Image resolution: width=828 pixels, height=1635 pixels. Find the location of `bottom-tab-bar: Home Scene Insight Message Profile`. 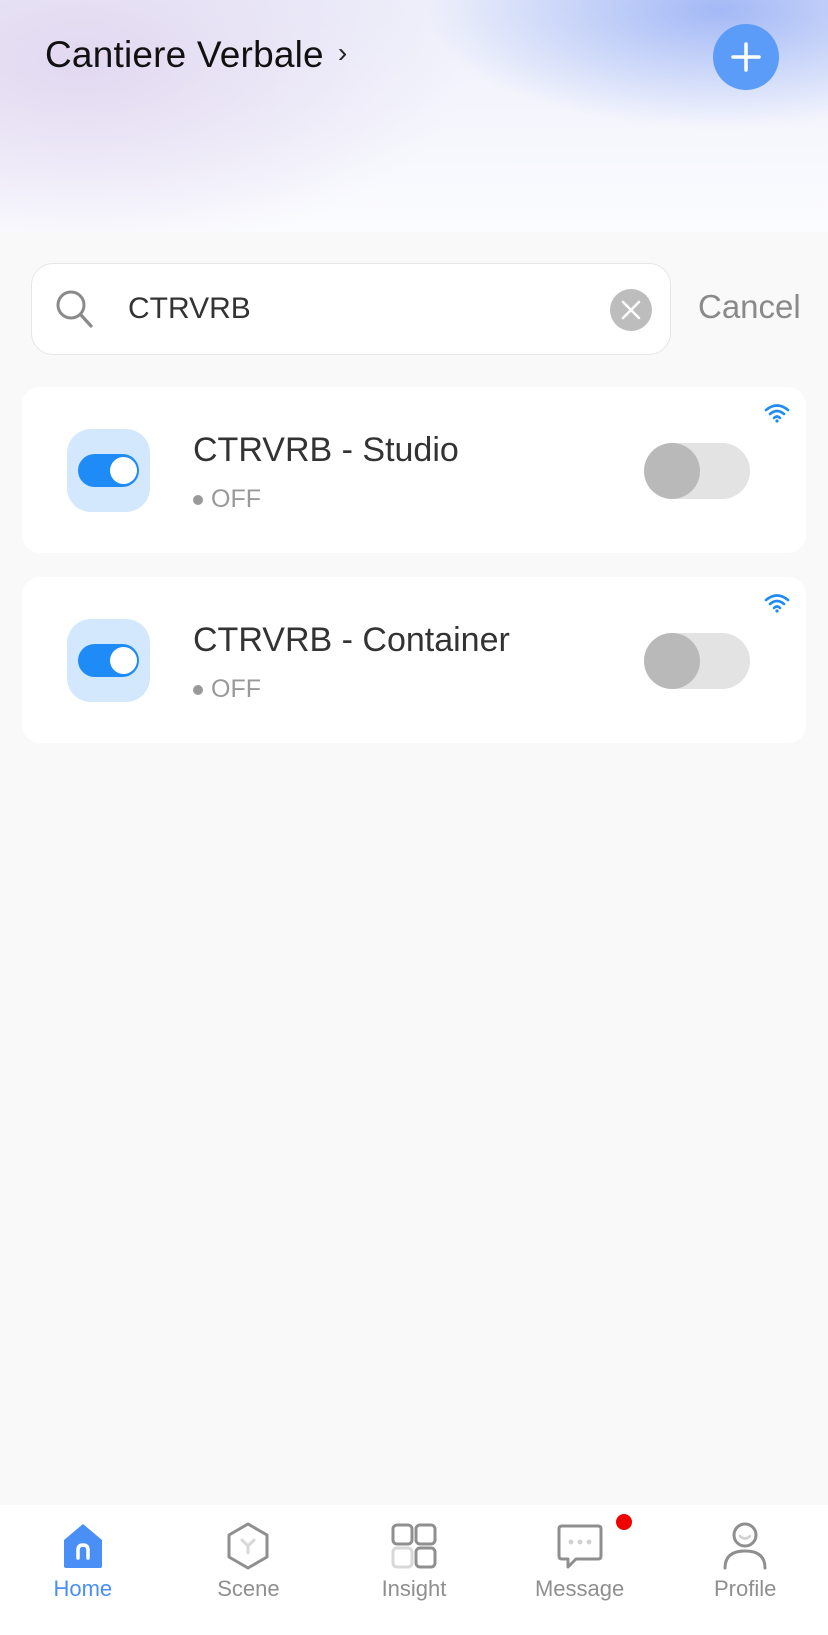

bottom-tab-bar: Home Scene Insight Message Profile is located at coordinates (414, 1570).